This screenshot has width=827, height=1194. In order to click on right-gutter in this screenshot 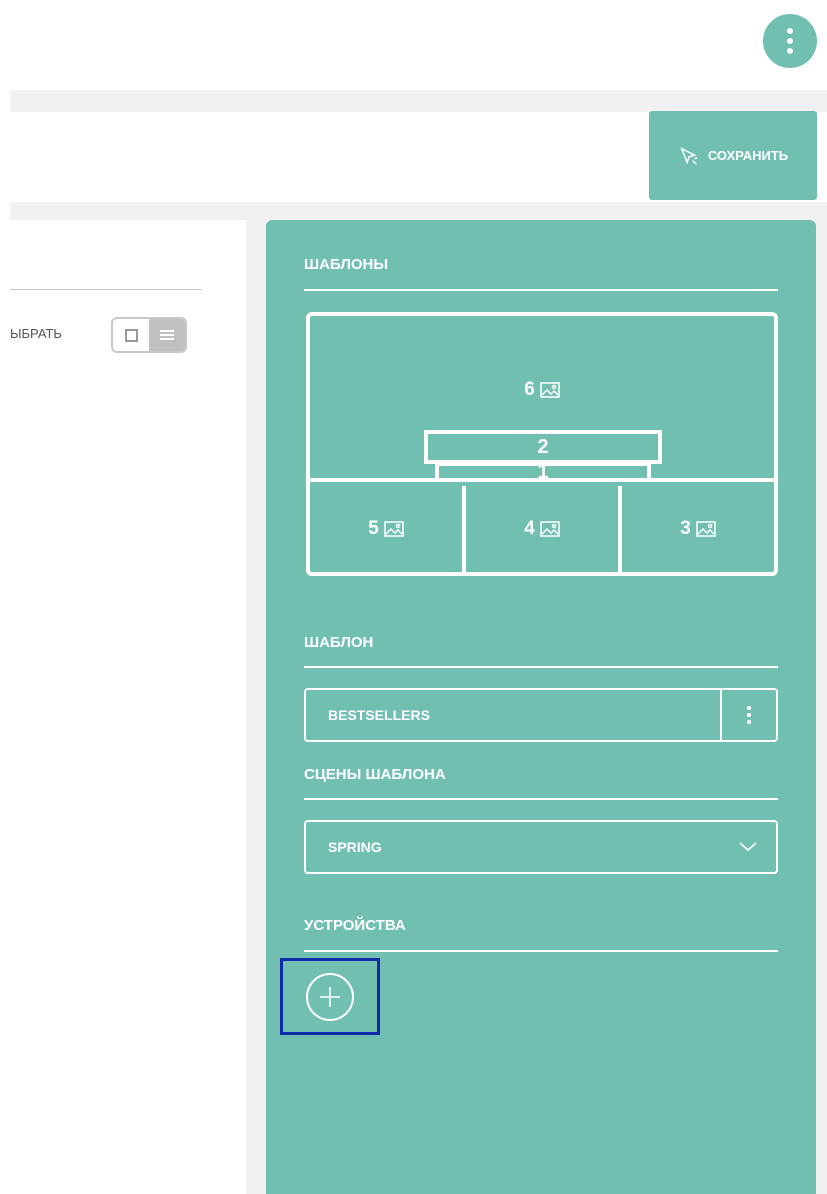, I will do `click(821, 707)`.